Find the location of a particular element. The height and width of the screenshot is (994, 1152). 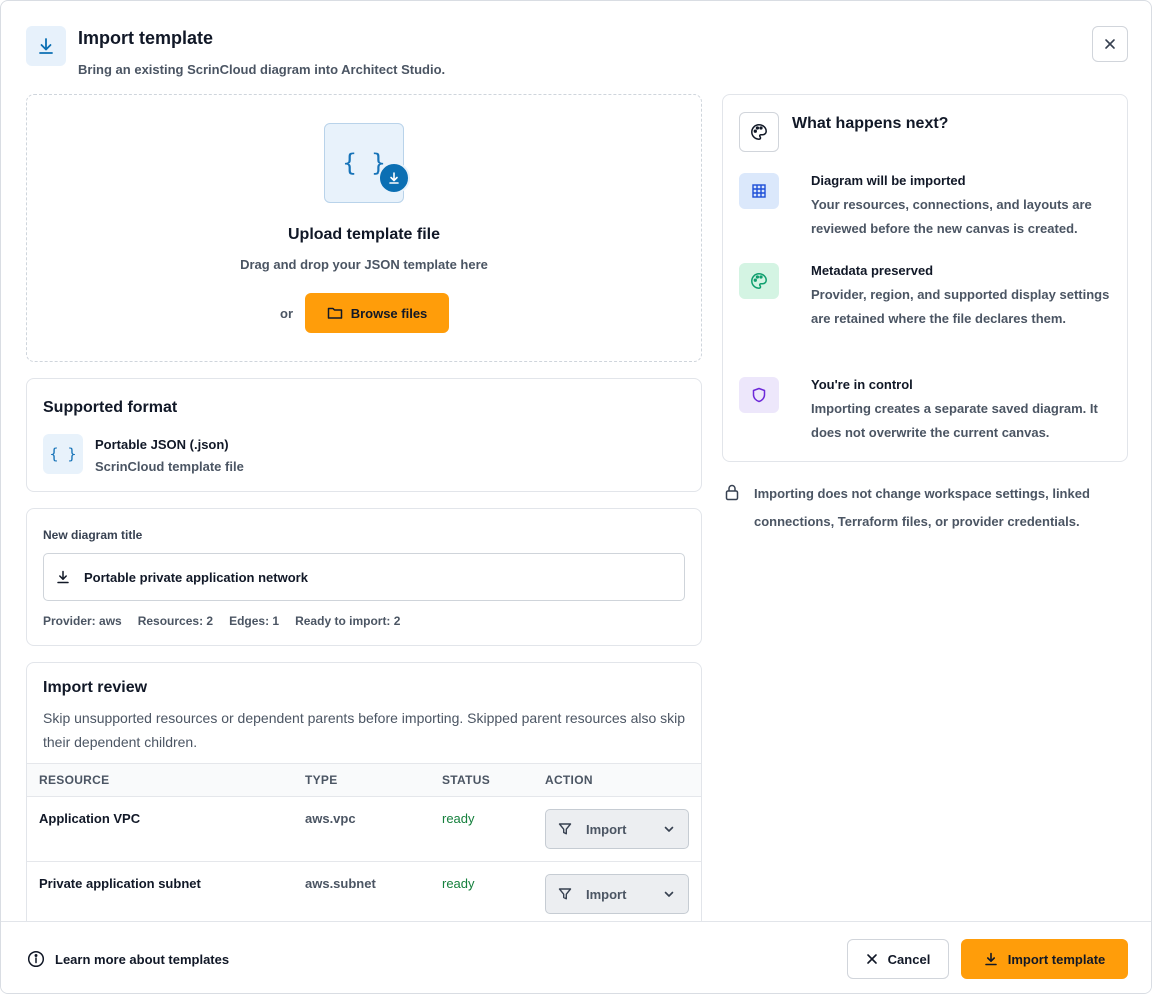

step-title: Metadata preserved is located at coordinates (872, 270).